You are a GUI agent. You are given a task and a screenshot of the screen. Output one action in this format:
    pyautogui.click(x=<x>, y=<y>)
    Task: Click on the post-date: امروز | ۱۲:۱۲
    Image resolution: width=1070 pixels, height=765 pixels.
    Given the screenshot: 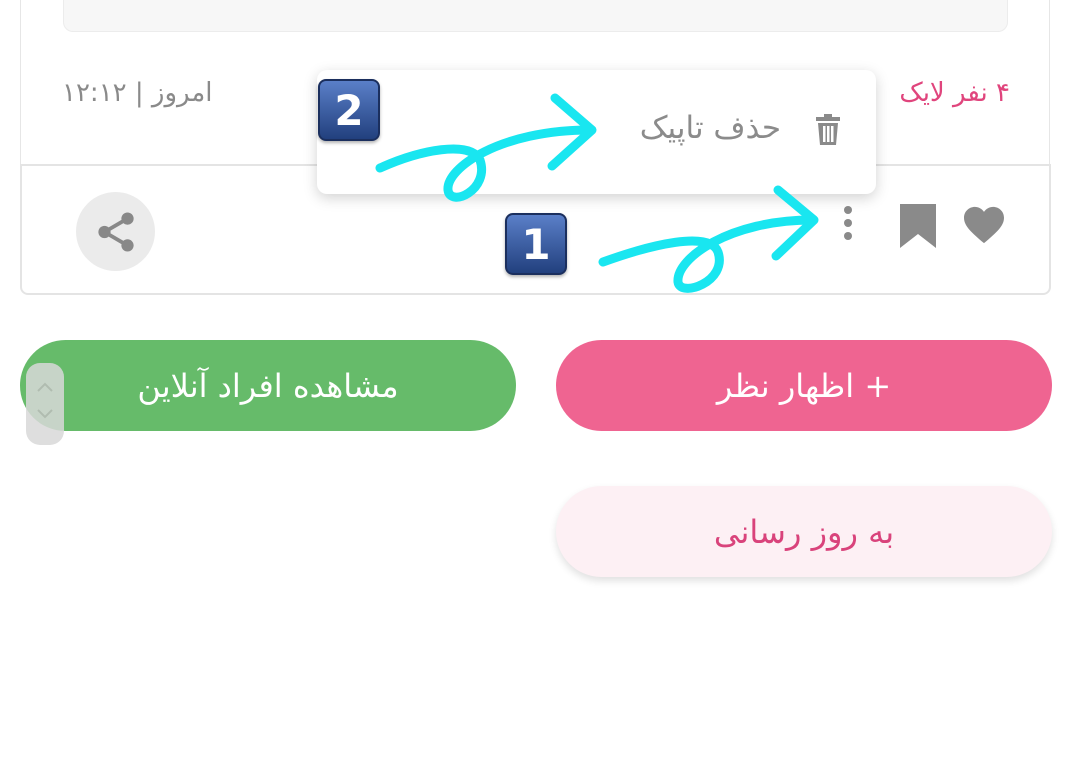 What is the action you would take?
    pyautogui.click(x=137, y=93)
    